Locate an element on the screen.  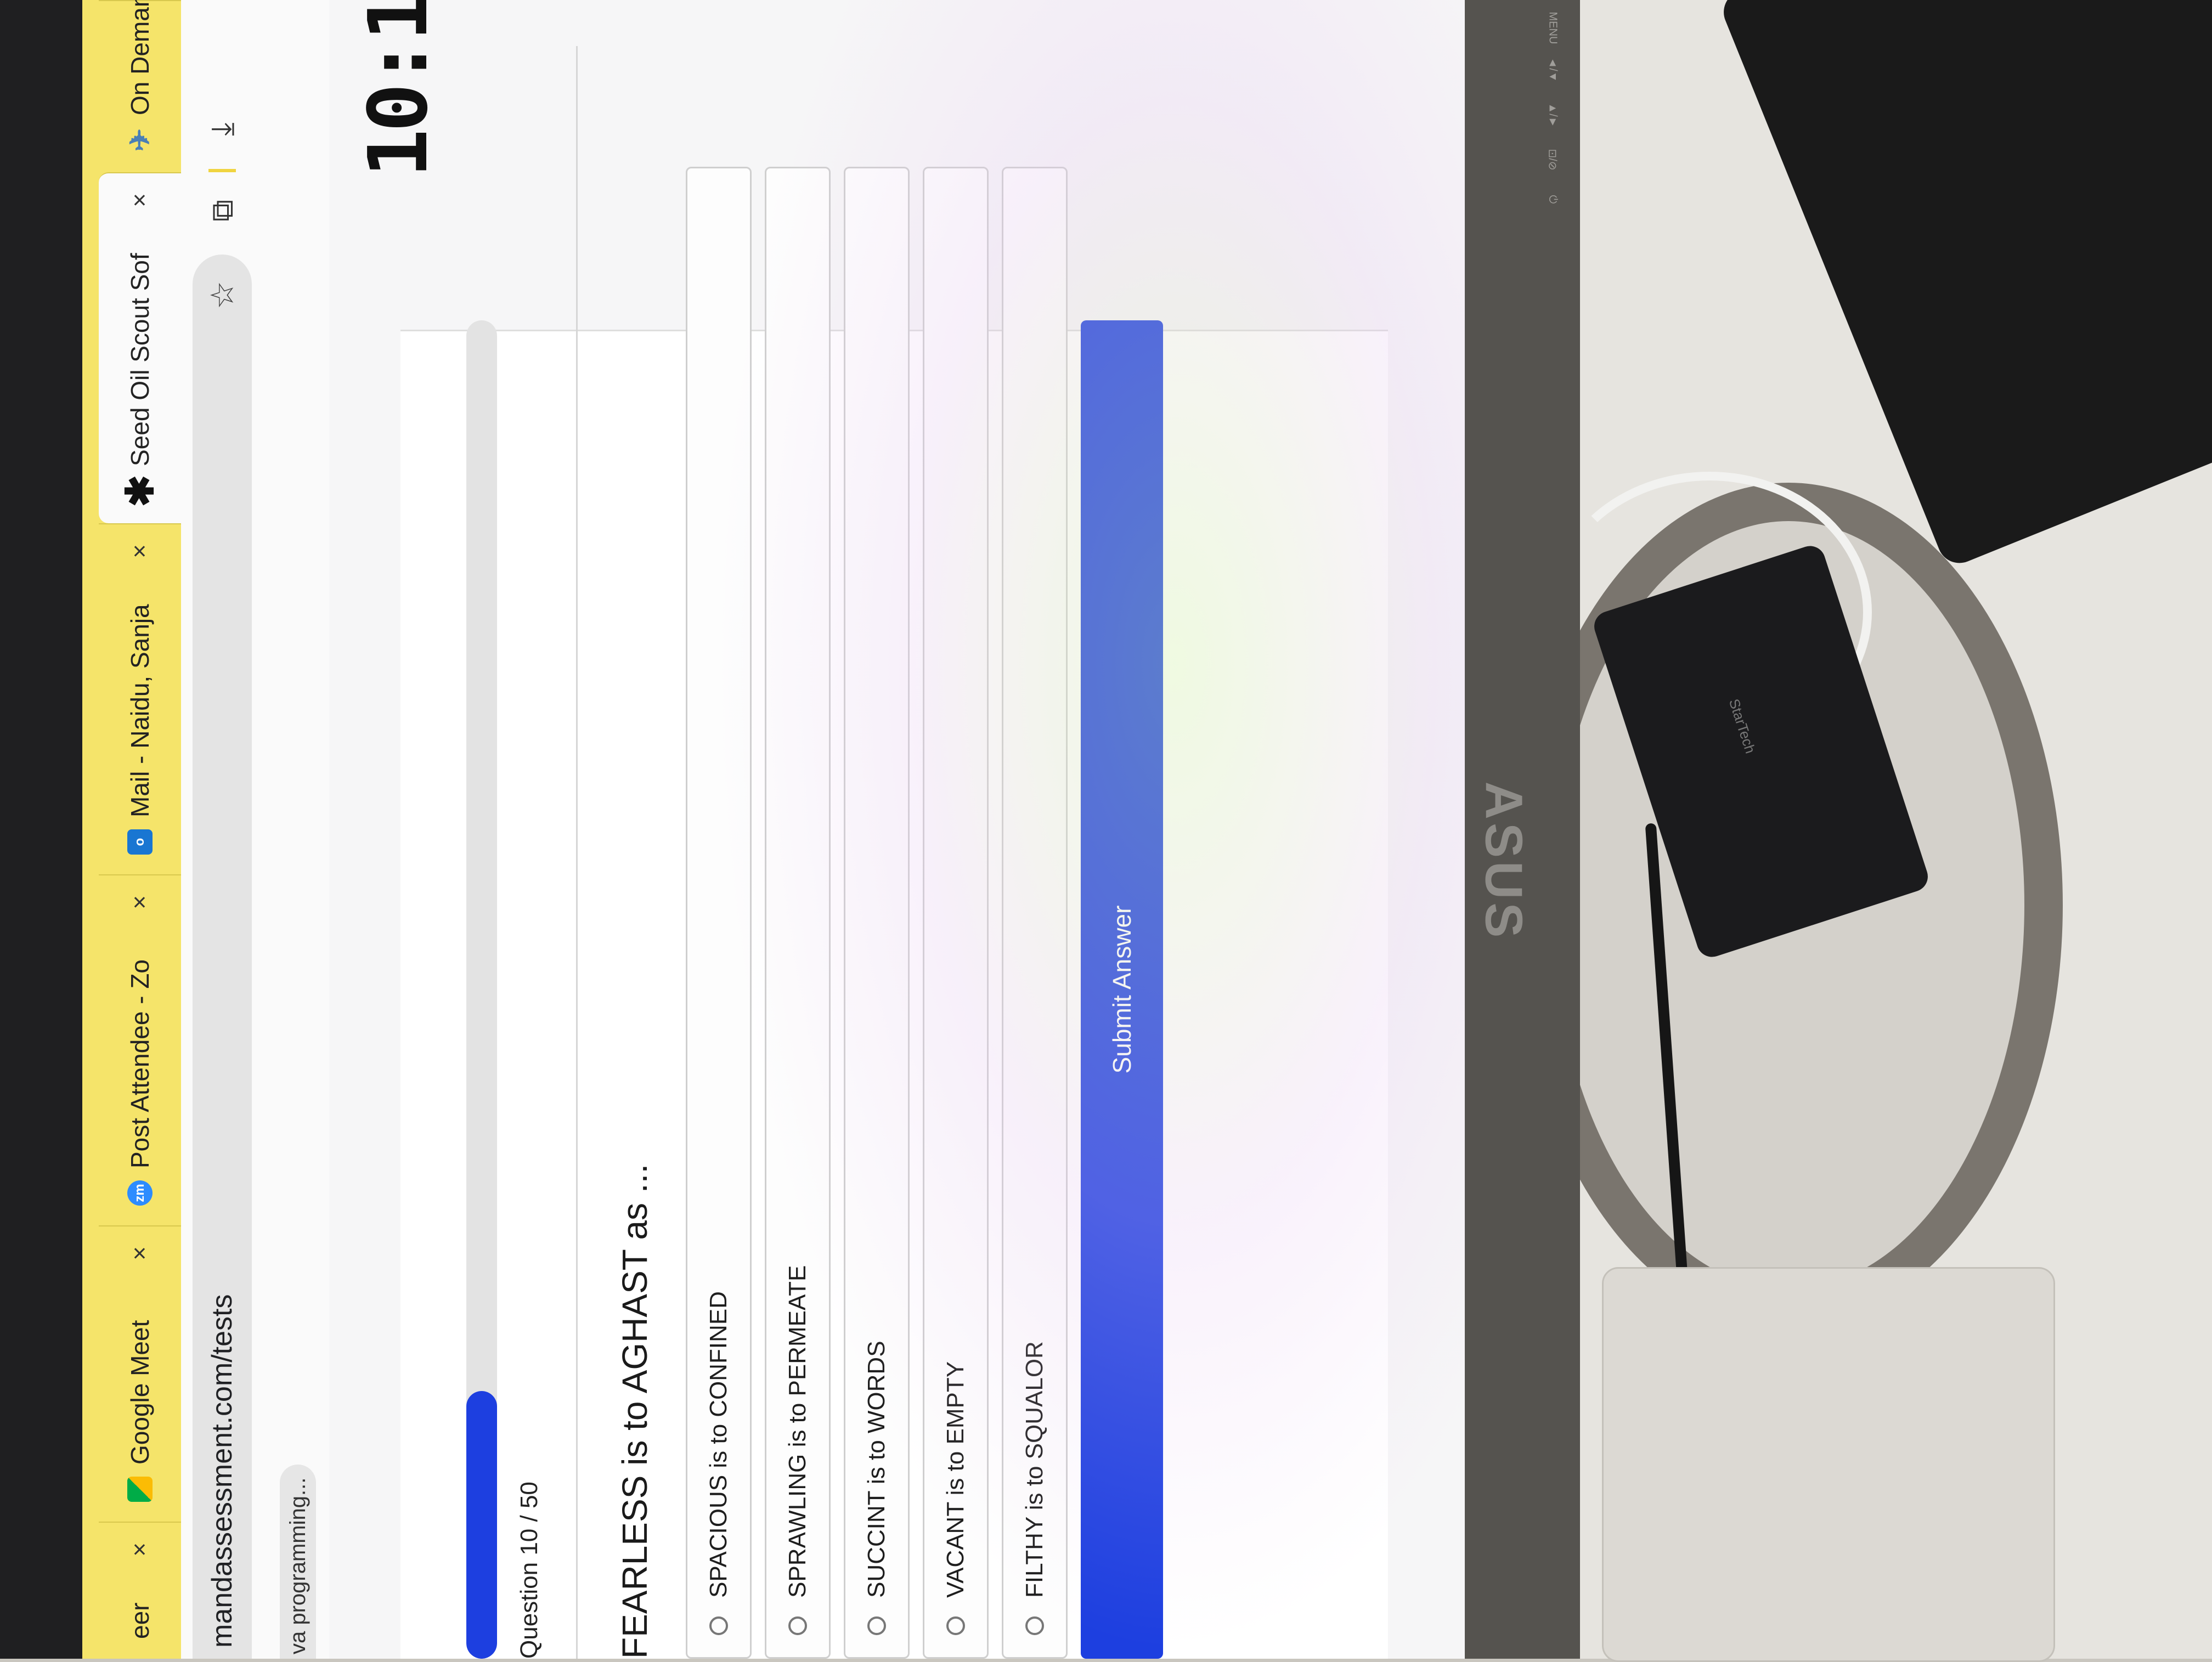
answer-option: VACANT is to EMPTY is located at coordinates (956, 913).